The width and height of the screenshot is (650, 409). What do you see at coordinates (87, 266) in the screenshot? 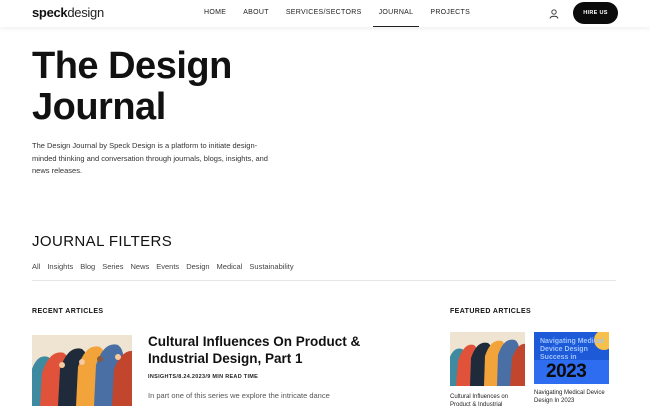
I see `filter-blog: Blog` at bounding box center [87, 266].